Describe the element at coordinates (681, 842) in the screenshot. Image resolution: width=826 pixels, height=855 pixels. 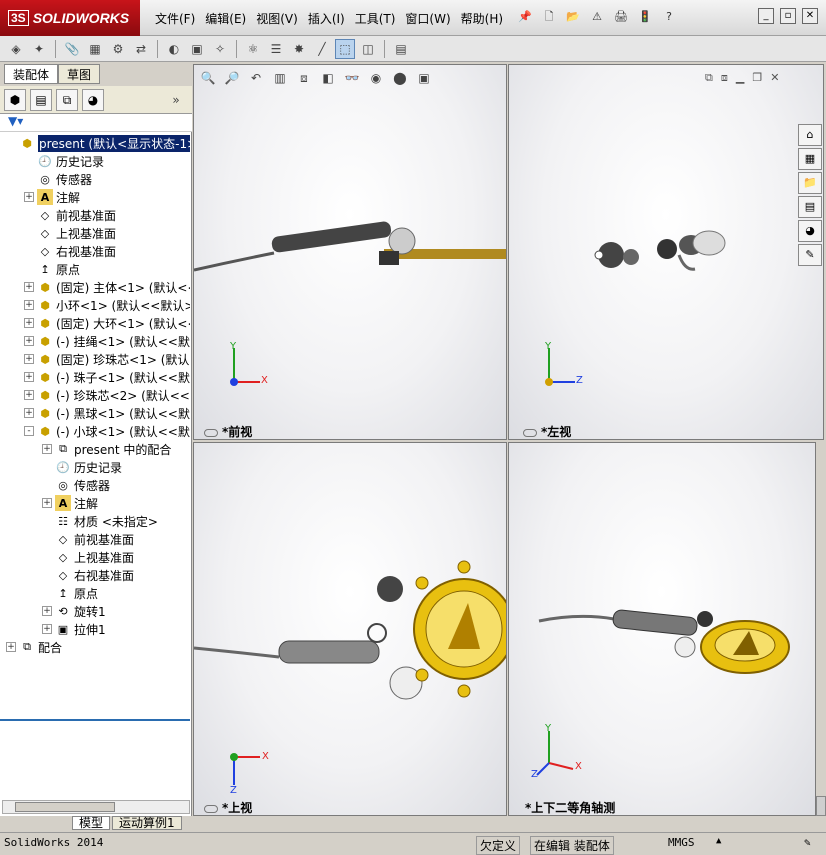
I see `status-units: MMGS` at that location.